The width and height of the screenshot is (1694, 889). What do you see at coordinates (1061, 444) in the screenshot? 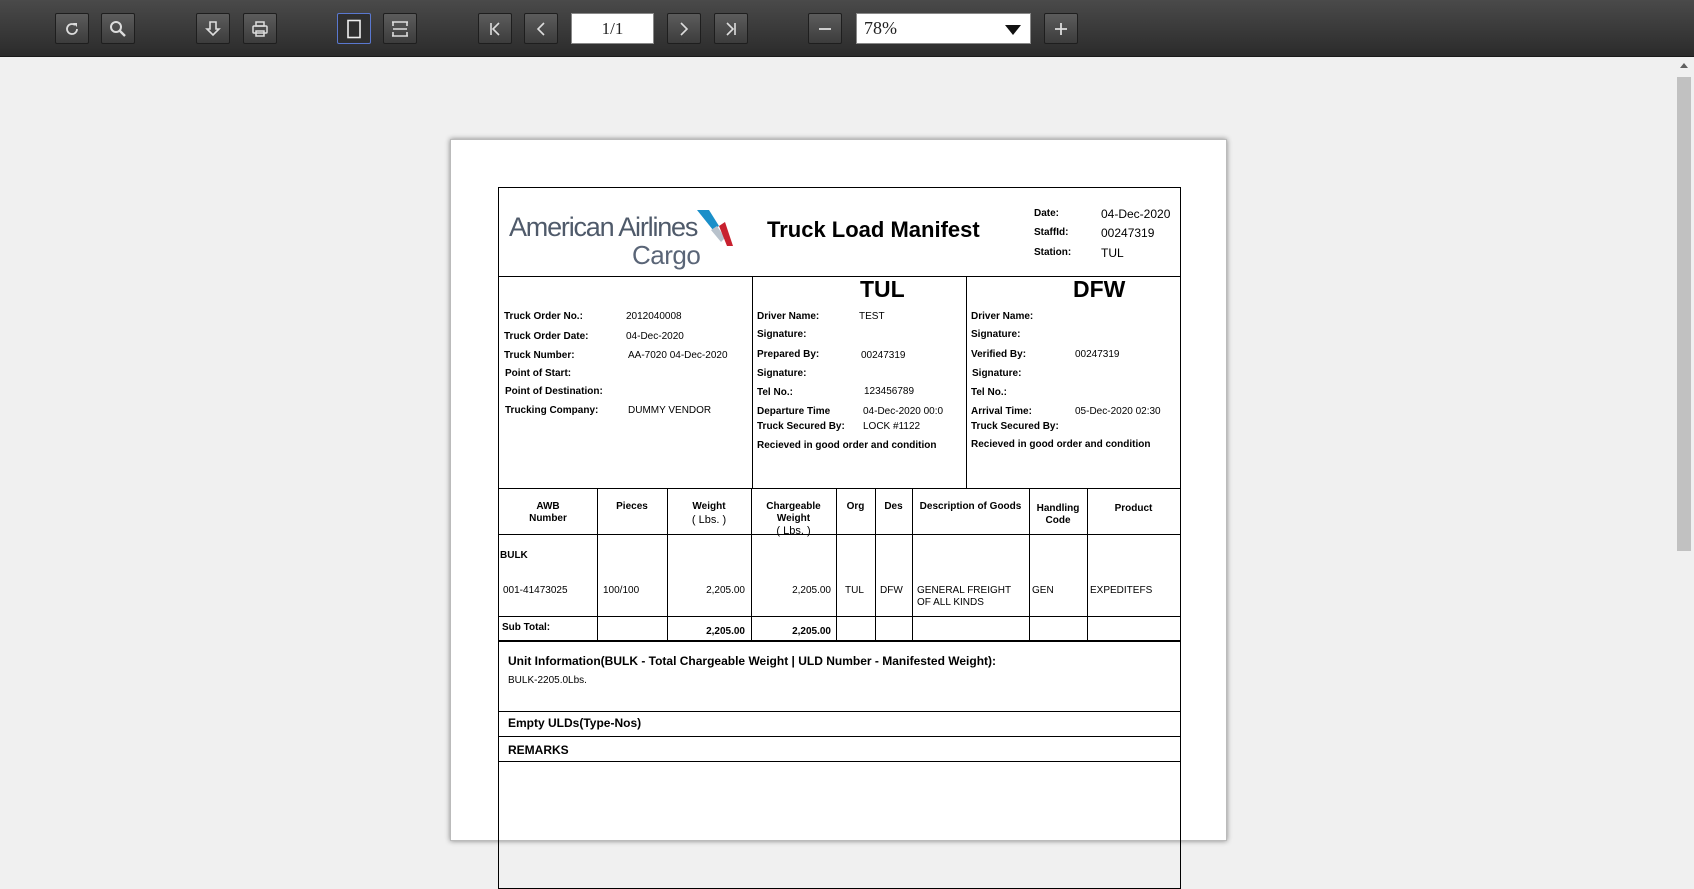
I see `dest-received-text: Recieved in good order and condition` at bounding box center [1061, 444].